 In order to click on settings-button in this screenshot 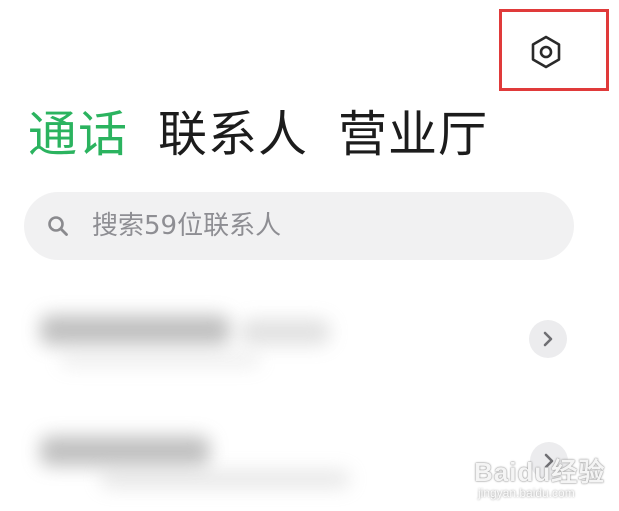, I will do `click(546, 52)`.